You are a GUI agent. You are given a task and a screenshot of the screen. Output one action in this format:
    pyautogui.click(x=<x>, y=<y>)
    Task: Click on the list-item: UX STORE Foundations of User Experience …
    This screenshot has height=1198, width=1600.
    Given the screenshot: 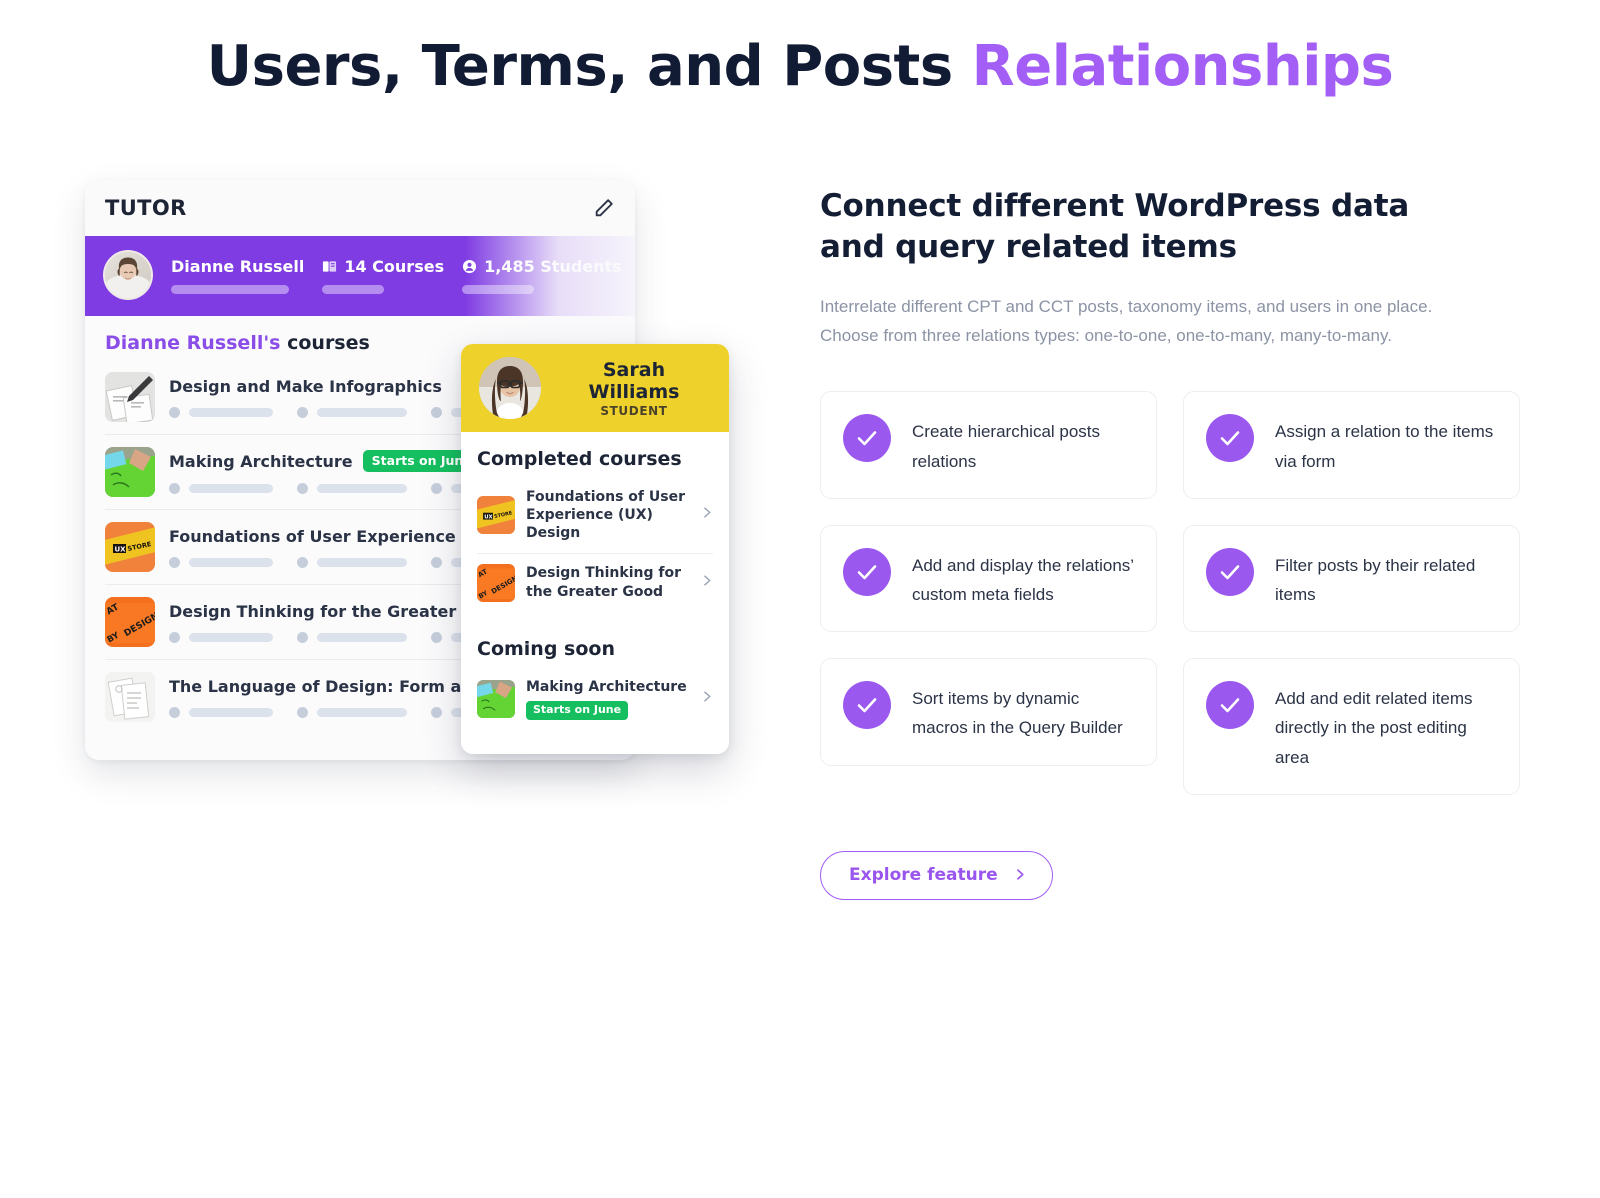 What is the action you would take?
    pyautogui.click(x=595, y=516)
    